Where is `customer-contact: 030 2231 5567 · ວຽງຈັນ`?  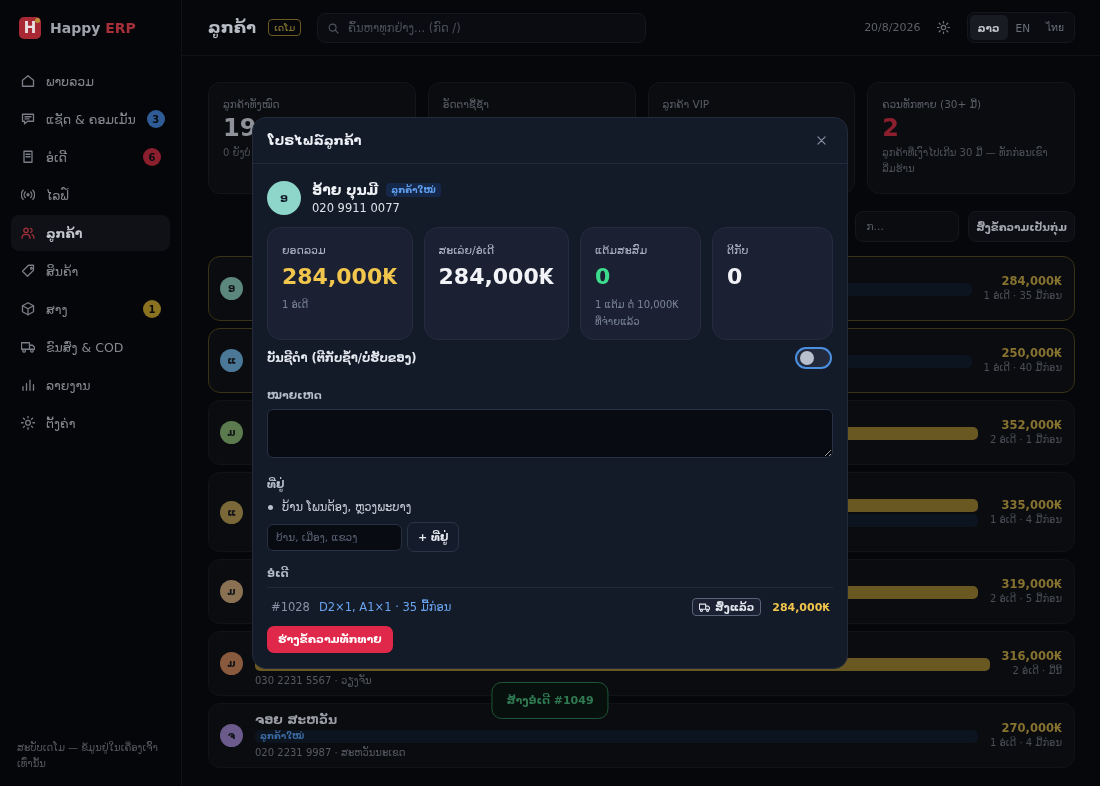 customer-contact: 030 2231 5567 · ວຽງຈັນ is located at coordinates (313, 680).